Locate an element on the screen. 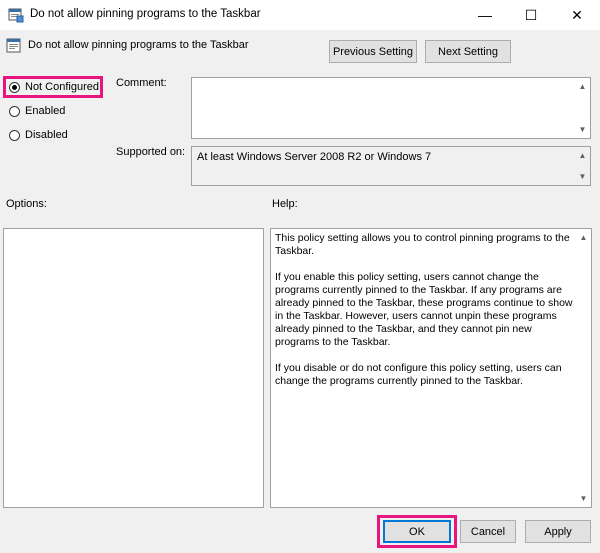  close-button: ✕ is located at coordinates (577, 15).